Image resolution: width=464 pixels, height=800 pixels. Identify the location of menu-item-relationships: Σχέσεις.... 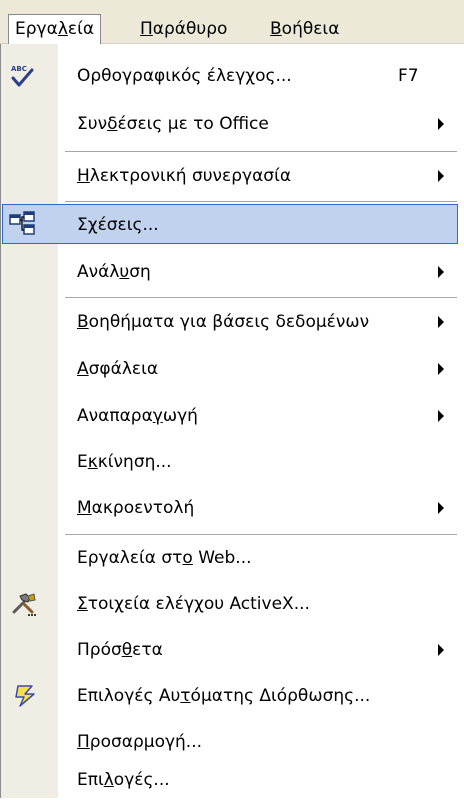
(230, 224).